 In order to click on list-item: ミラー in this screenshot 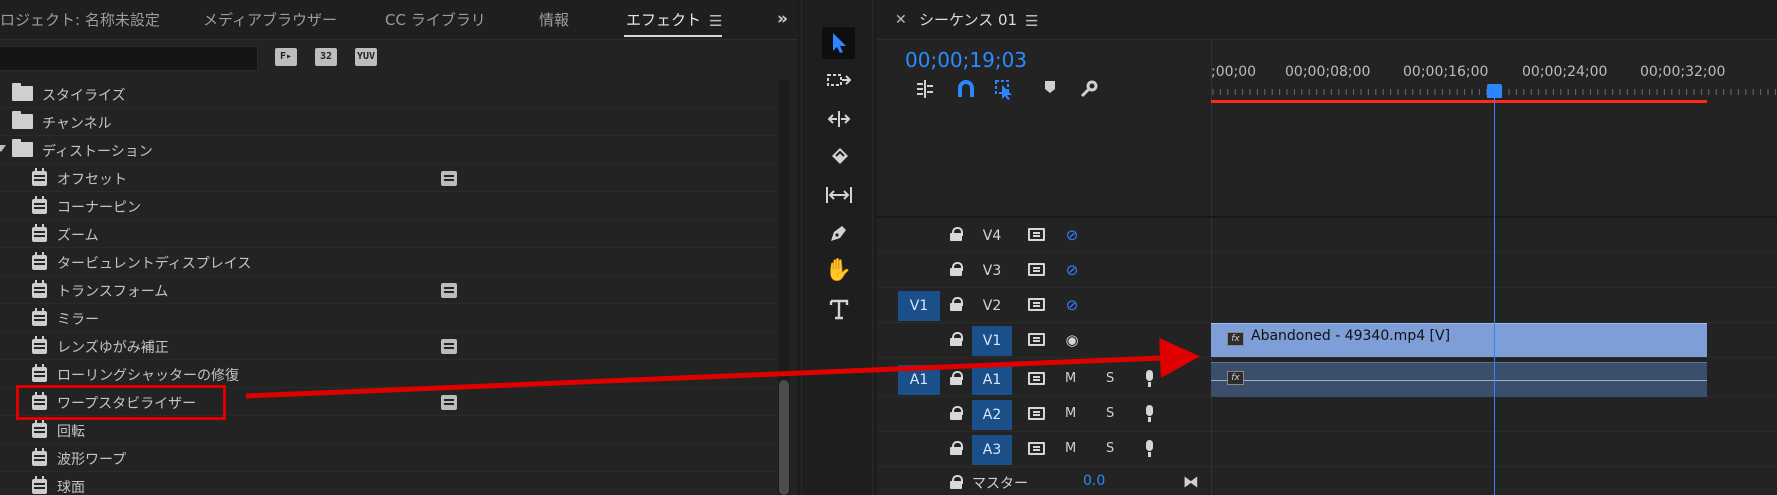, I will do `click(387, 318)`.